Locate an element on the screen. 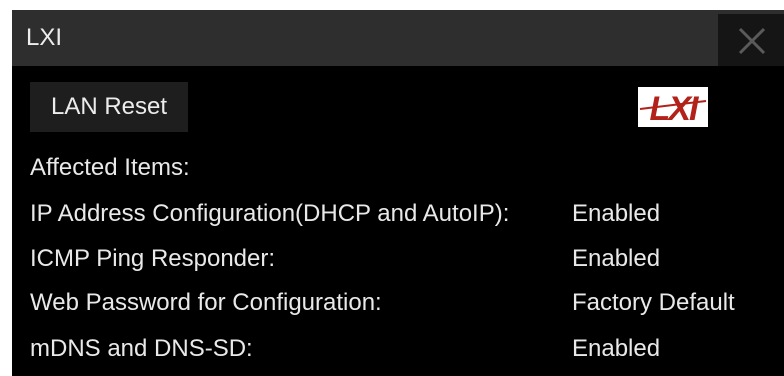 The width and height of the screenshot is (784, 376). item-label-icmp-ping: ICMP Ping Responder: is located at coordinates (153, 258).